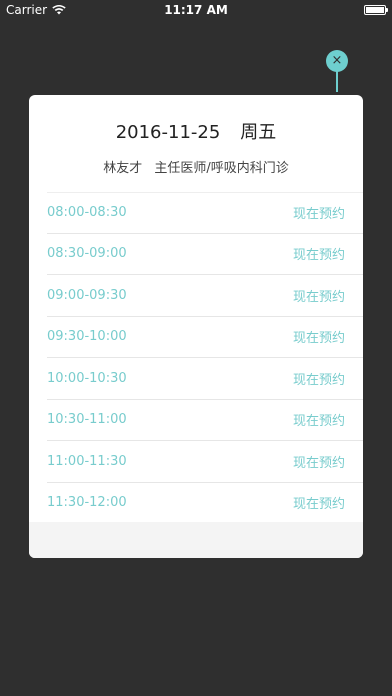 The image size is (392, 696). I want to click on slot-time: 10:00-10:30, so click(87, 378).